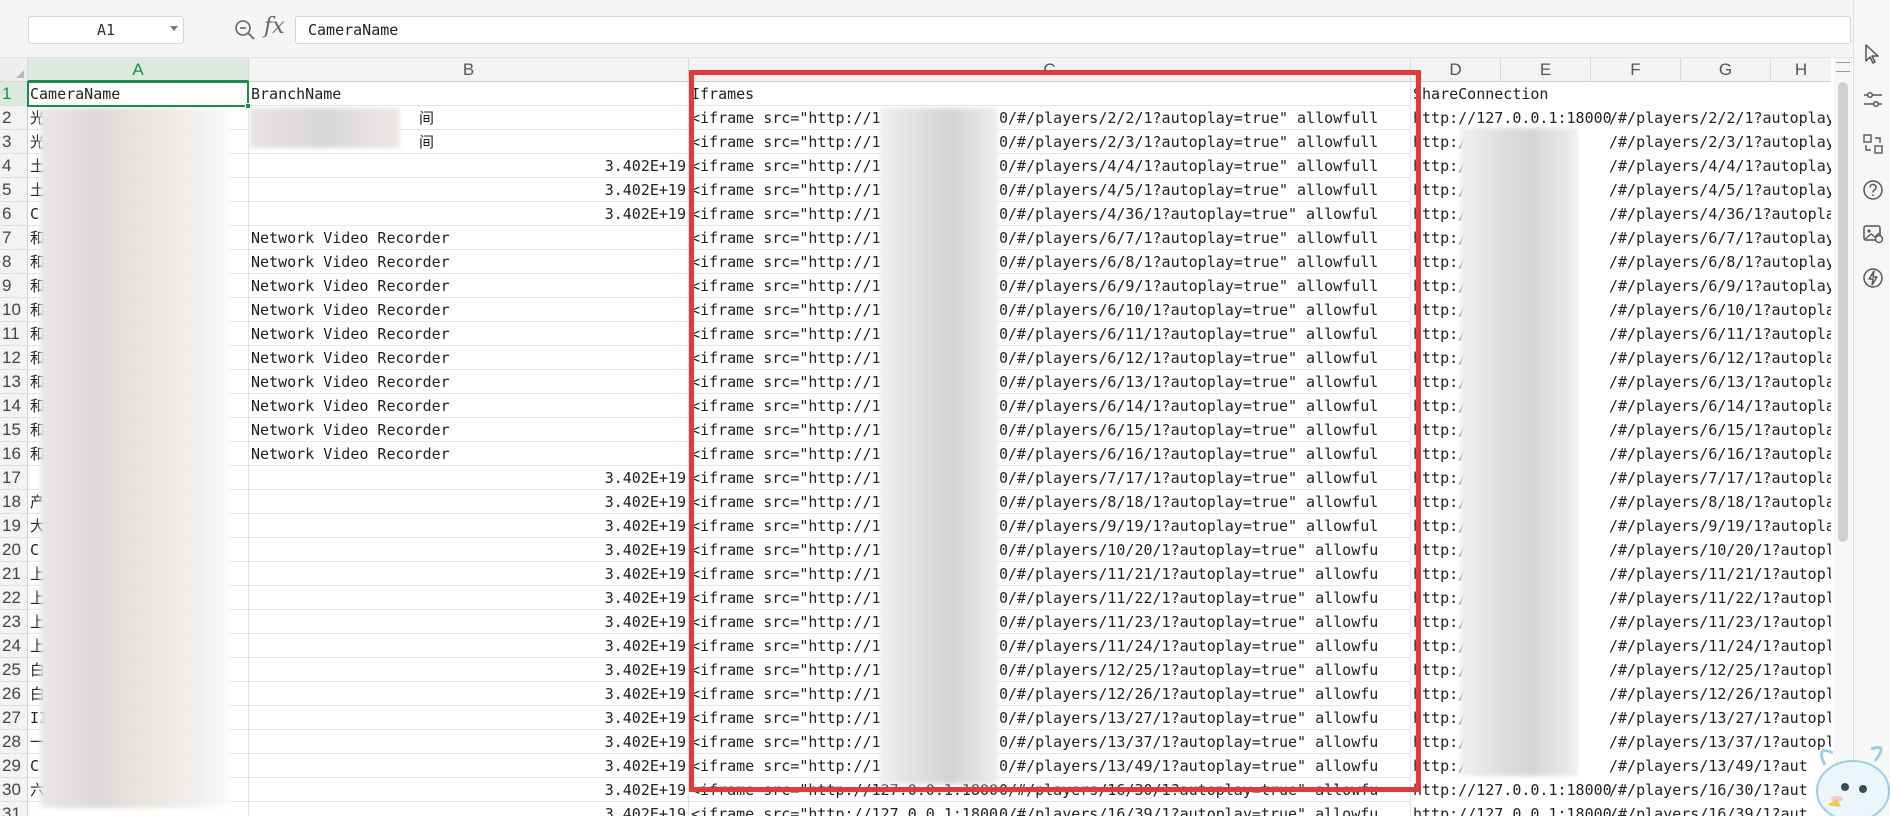  I want to click on cell-a: 光, so click(138, 142).